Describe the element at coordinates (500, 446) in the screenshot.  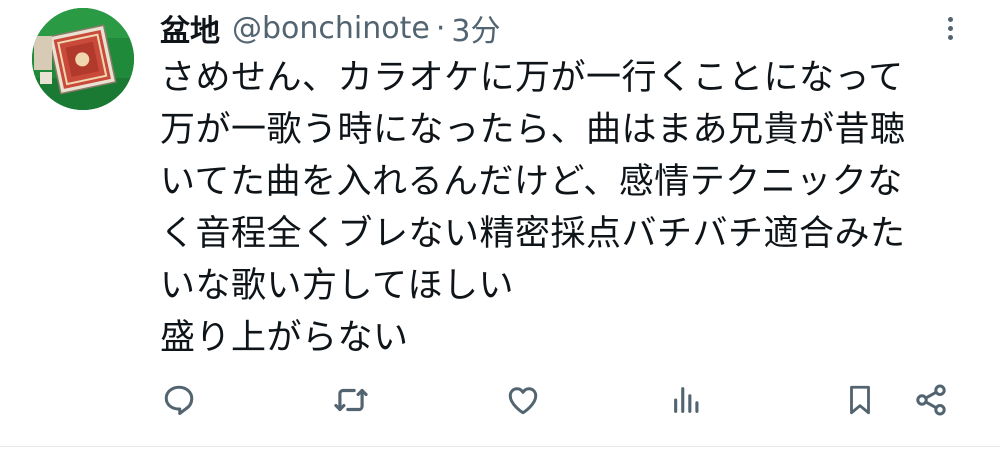
I see `divider` at that location.